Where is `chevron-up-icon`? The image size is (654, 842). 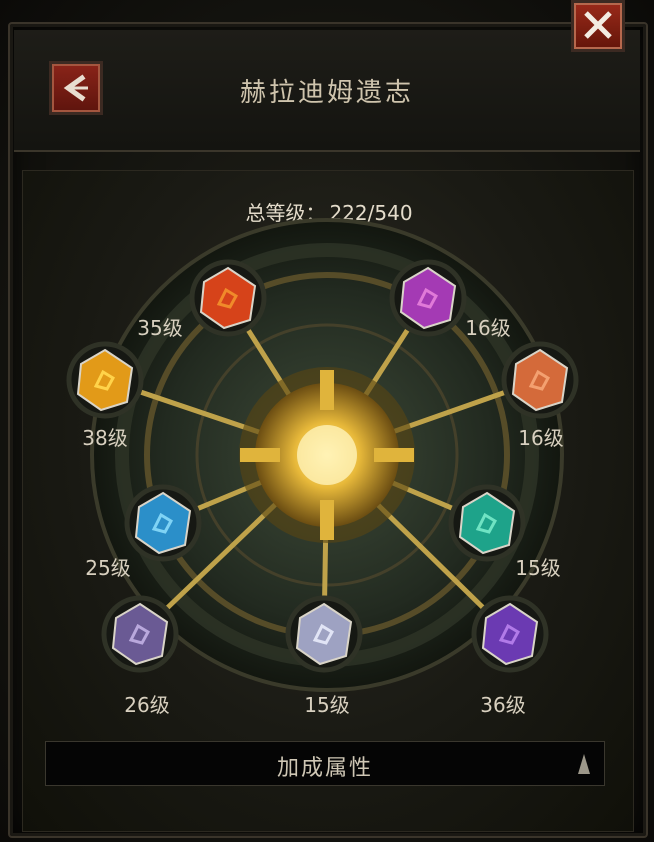 chevron-up-icon is located at coordinates (584, 764).